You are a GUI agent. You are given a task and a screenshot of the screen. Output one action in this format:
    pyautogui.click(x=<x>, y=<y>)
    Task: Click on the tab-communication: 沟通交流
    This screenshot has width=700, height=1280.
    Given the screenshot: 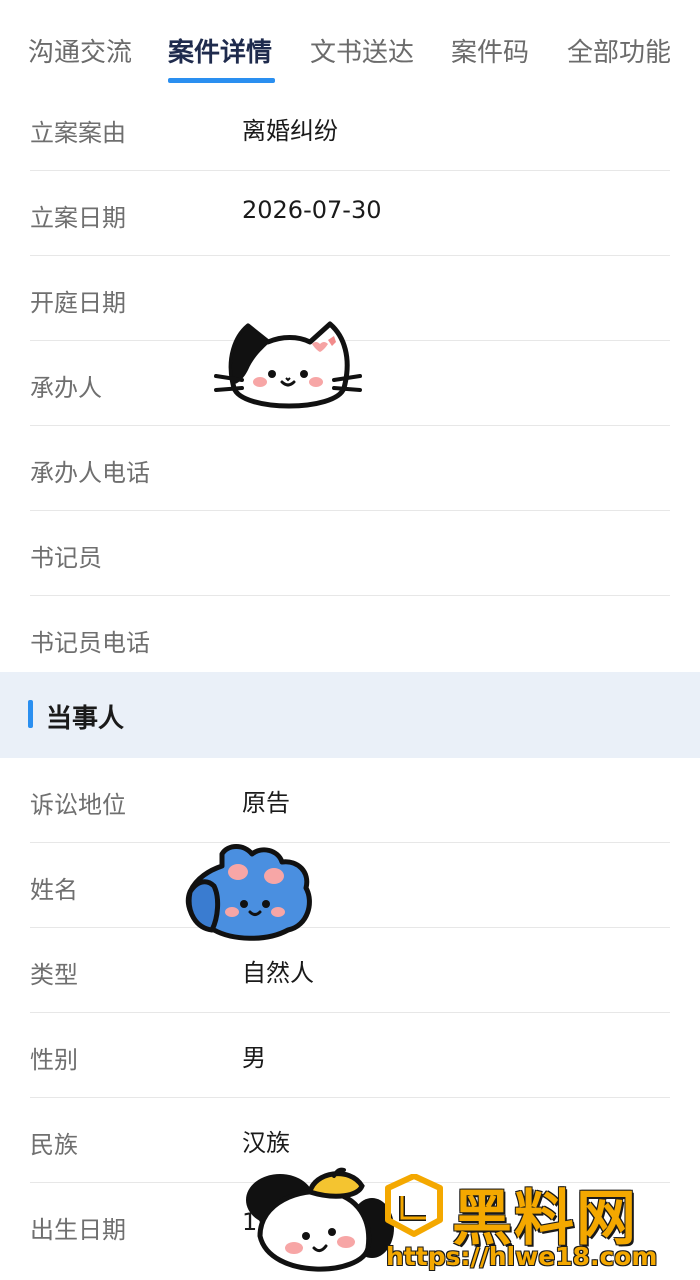 What is the action you would take?
    pyautogui.click(x=80, y=50)
    